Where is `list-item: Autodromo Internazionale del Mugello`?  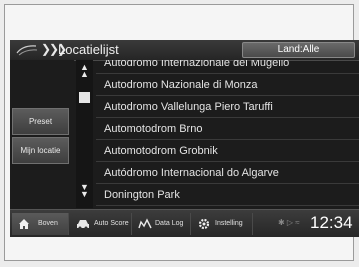 list-item: Autodromo Internazionale del Mugello is located at coordinates (227, 67).